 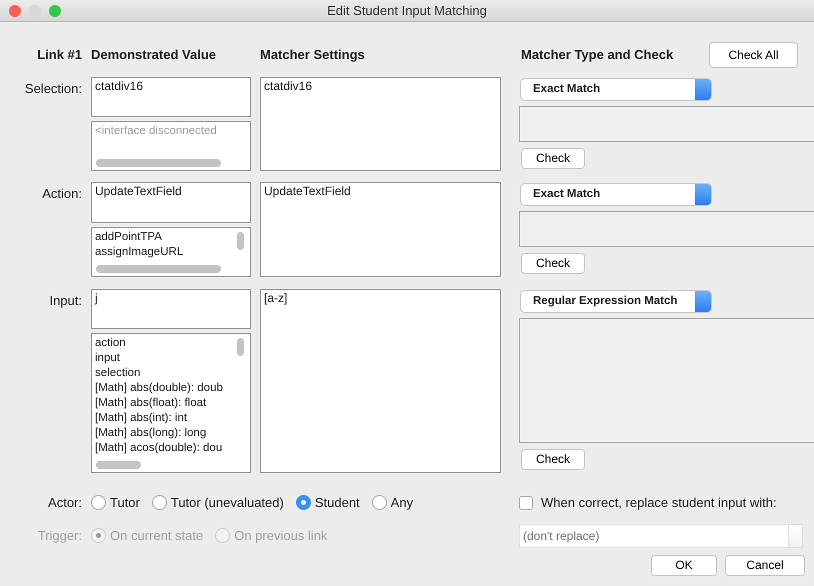 What do you see at coordinates (150, 433) in the screenshot?
I see `list-item: [Math] abs(long): long` at bounding box center [150, 433].